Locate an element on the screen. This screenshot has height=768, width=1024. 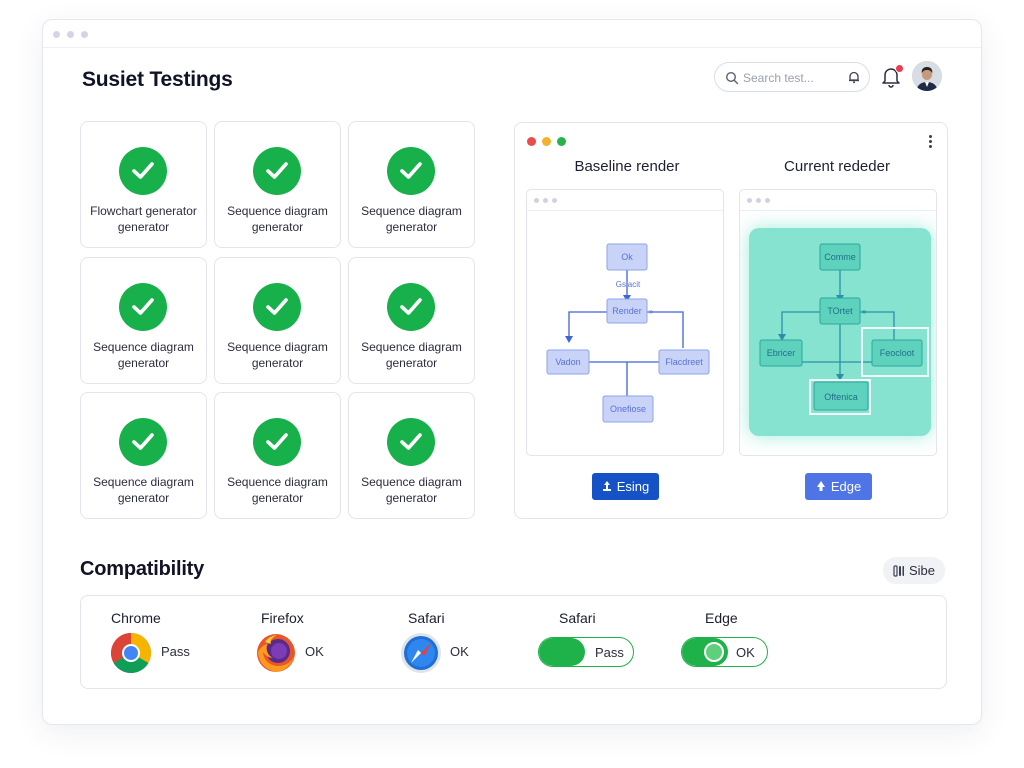
current-node-right: Feocloot is located at coordinates (897, 353).